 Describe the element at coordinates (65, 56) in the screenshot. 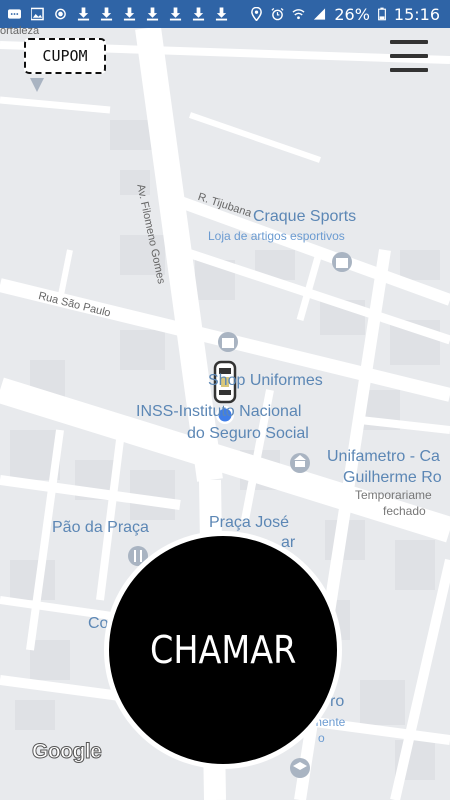

I see `coupon-button: CUPOM` at that location.